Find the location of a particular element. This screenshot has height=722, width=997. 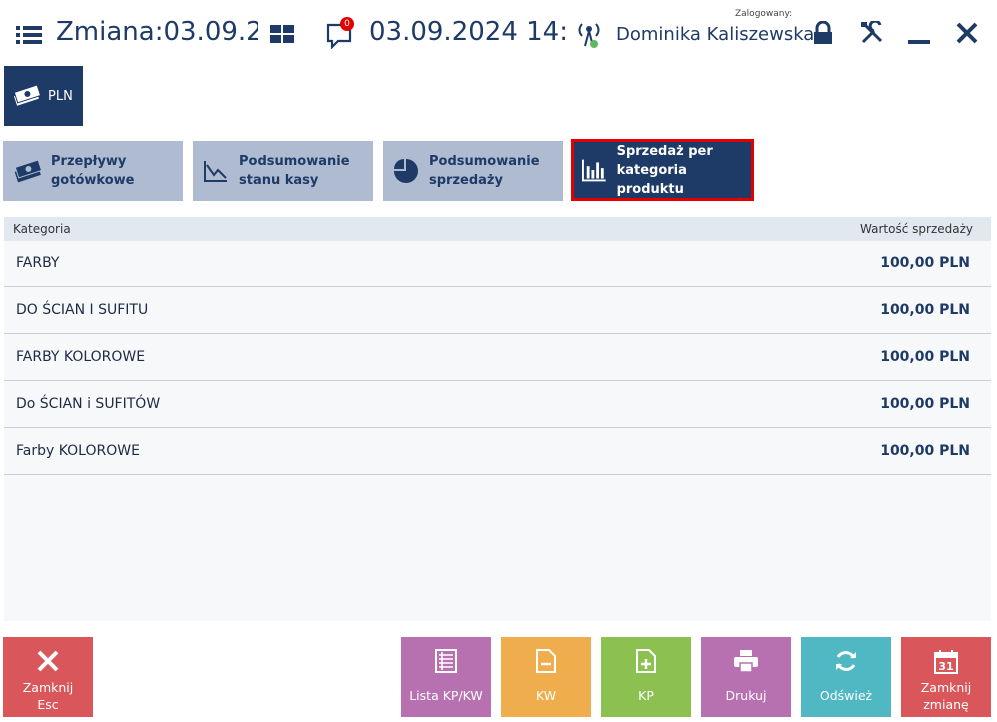

refresh-icon is located at coordinates (846, 661).